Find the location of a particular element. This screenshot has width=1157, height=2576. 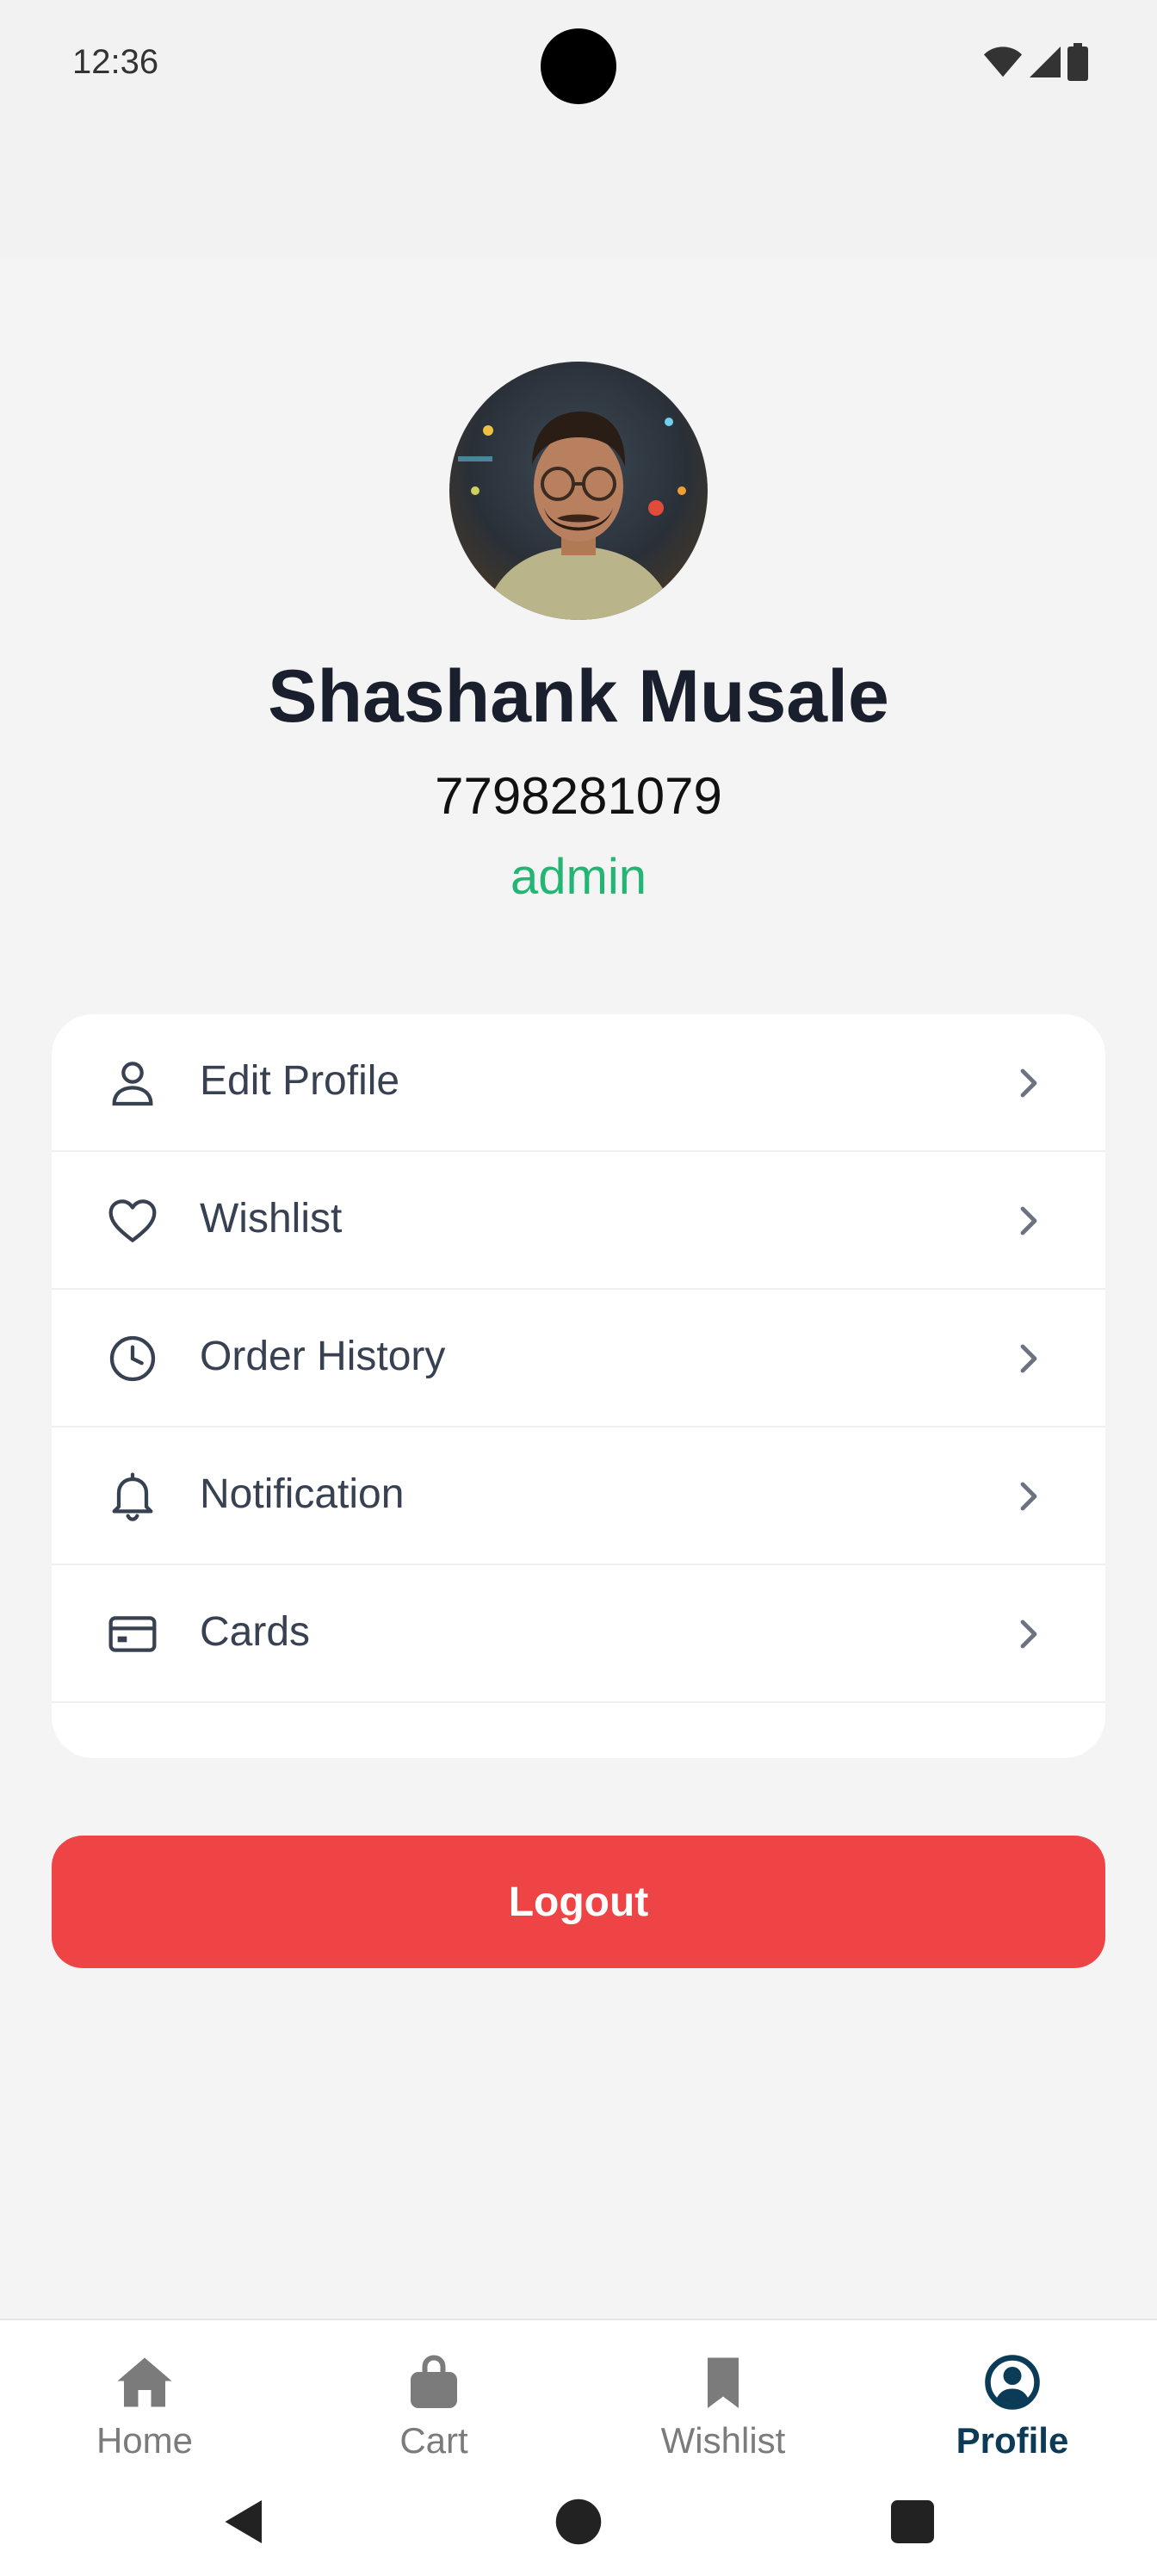

recents-icon is located at coordinates (913, 2522).